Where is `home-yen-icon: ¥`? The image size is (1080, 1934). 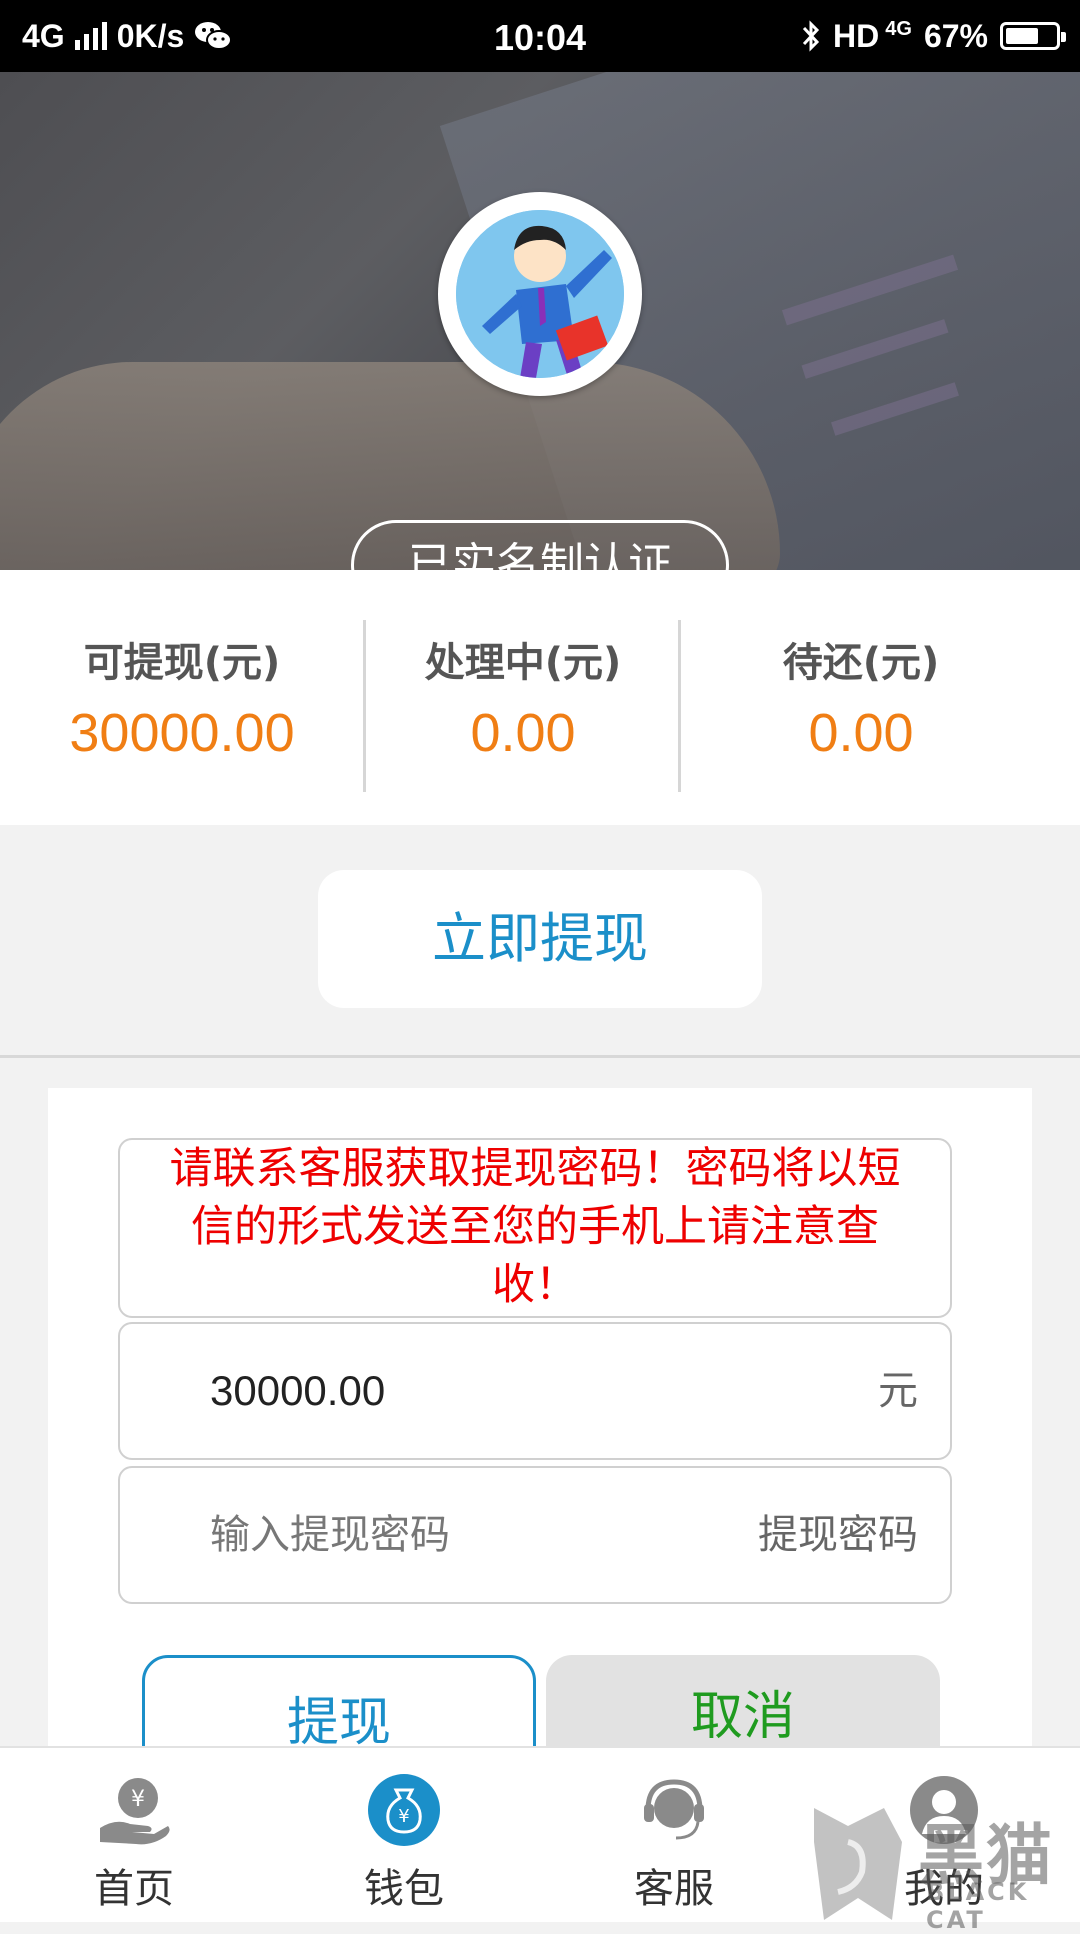 home-yen-icon: ¥ is located at coordinates (135, 1811).